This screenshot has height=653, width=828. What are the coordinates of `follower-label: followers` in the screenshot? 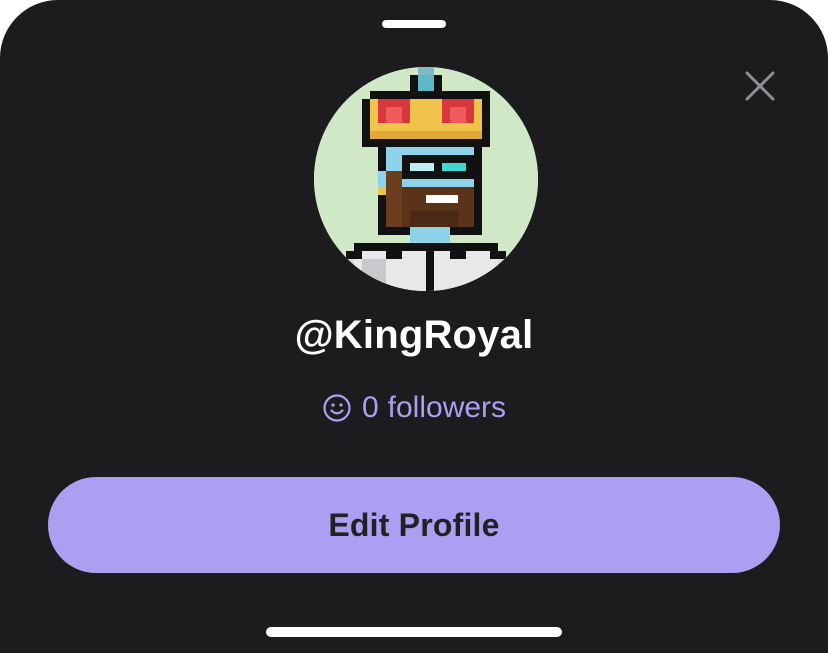 It's located at (447, 407).